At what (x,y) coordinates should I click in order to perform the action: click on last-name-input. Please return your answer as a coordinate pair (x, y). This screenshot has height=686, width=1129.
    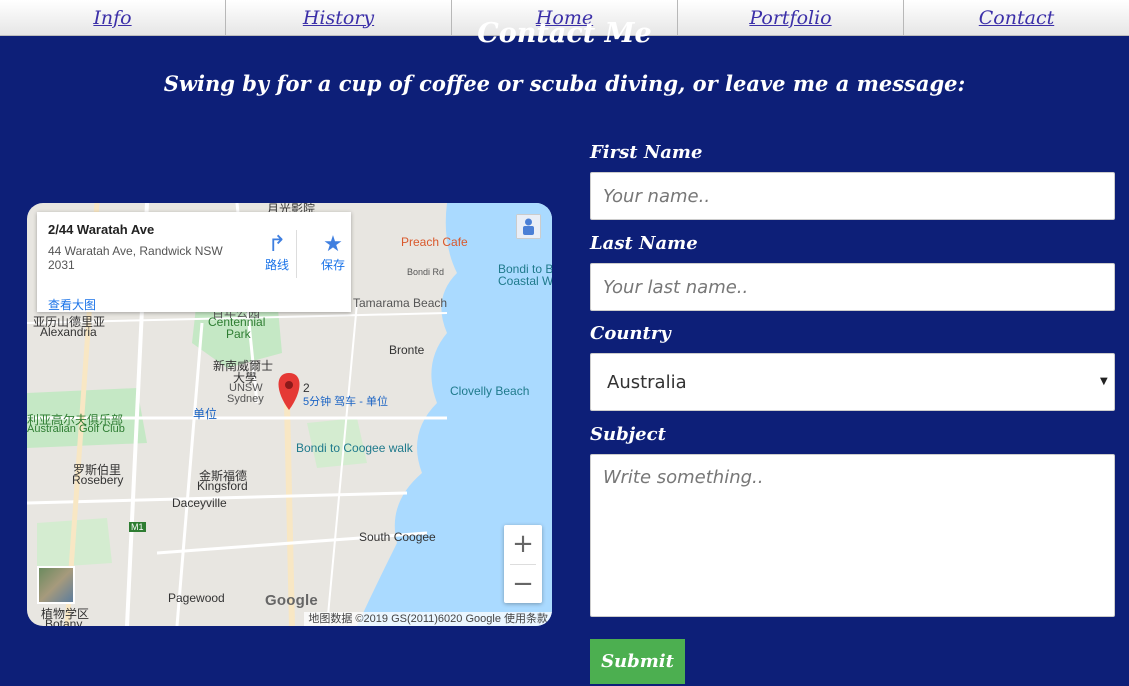
    Looking at the image, I should click on (852, 287).